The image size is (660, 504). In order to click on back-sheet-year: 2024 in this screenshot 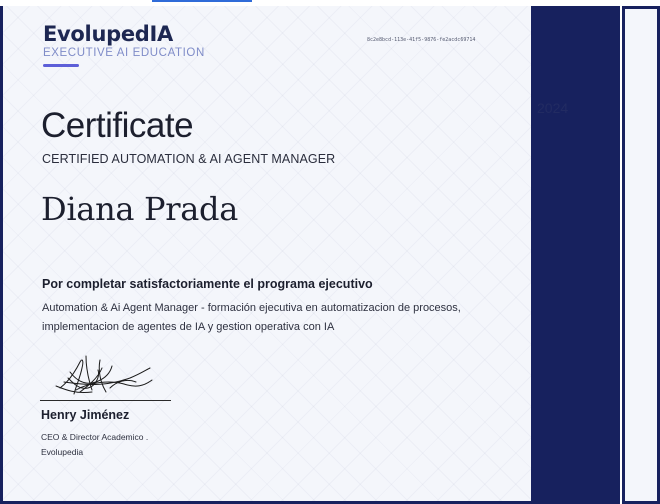, I will do `click(553, 108)`.